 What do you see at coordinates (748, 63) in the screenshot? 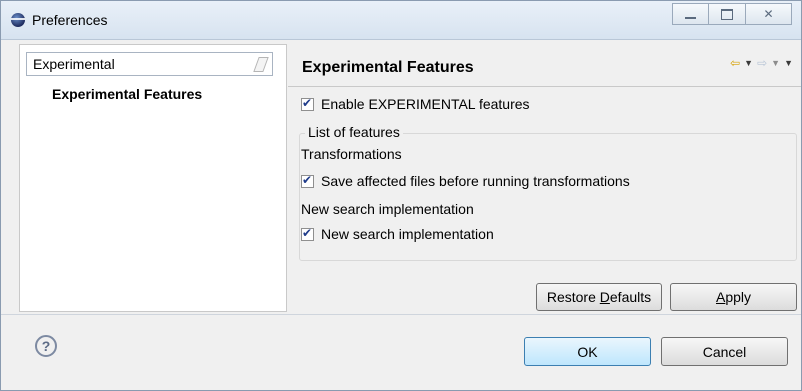
I see `back-dropdown-icon: ▼` at bounding box center [748, 63].